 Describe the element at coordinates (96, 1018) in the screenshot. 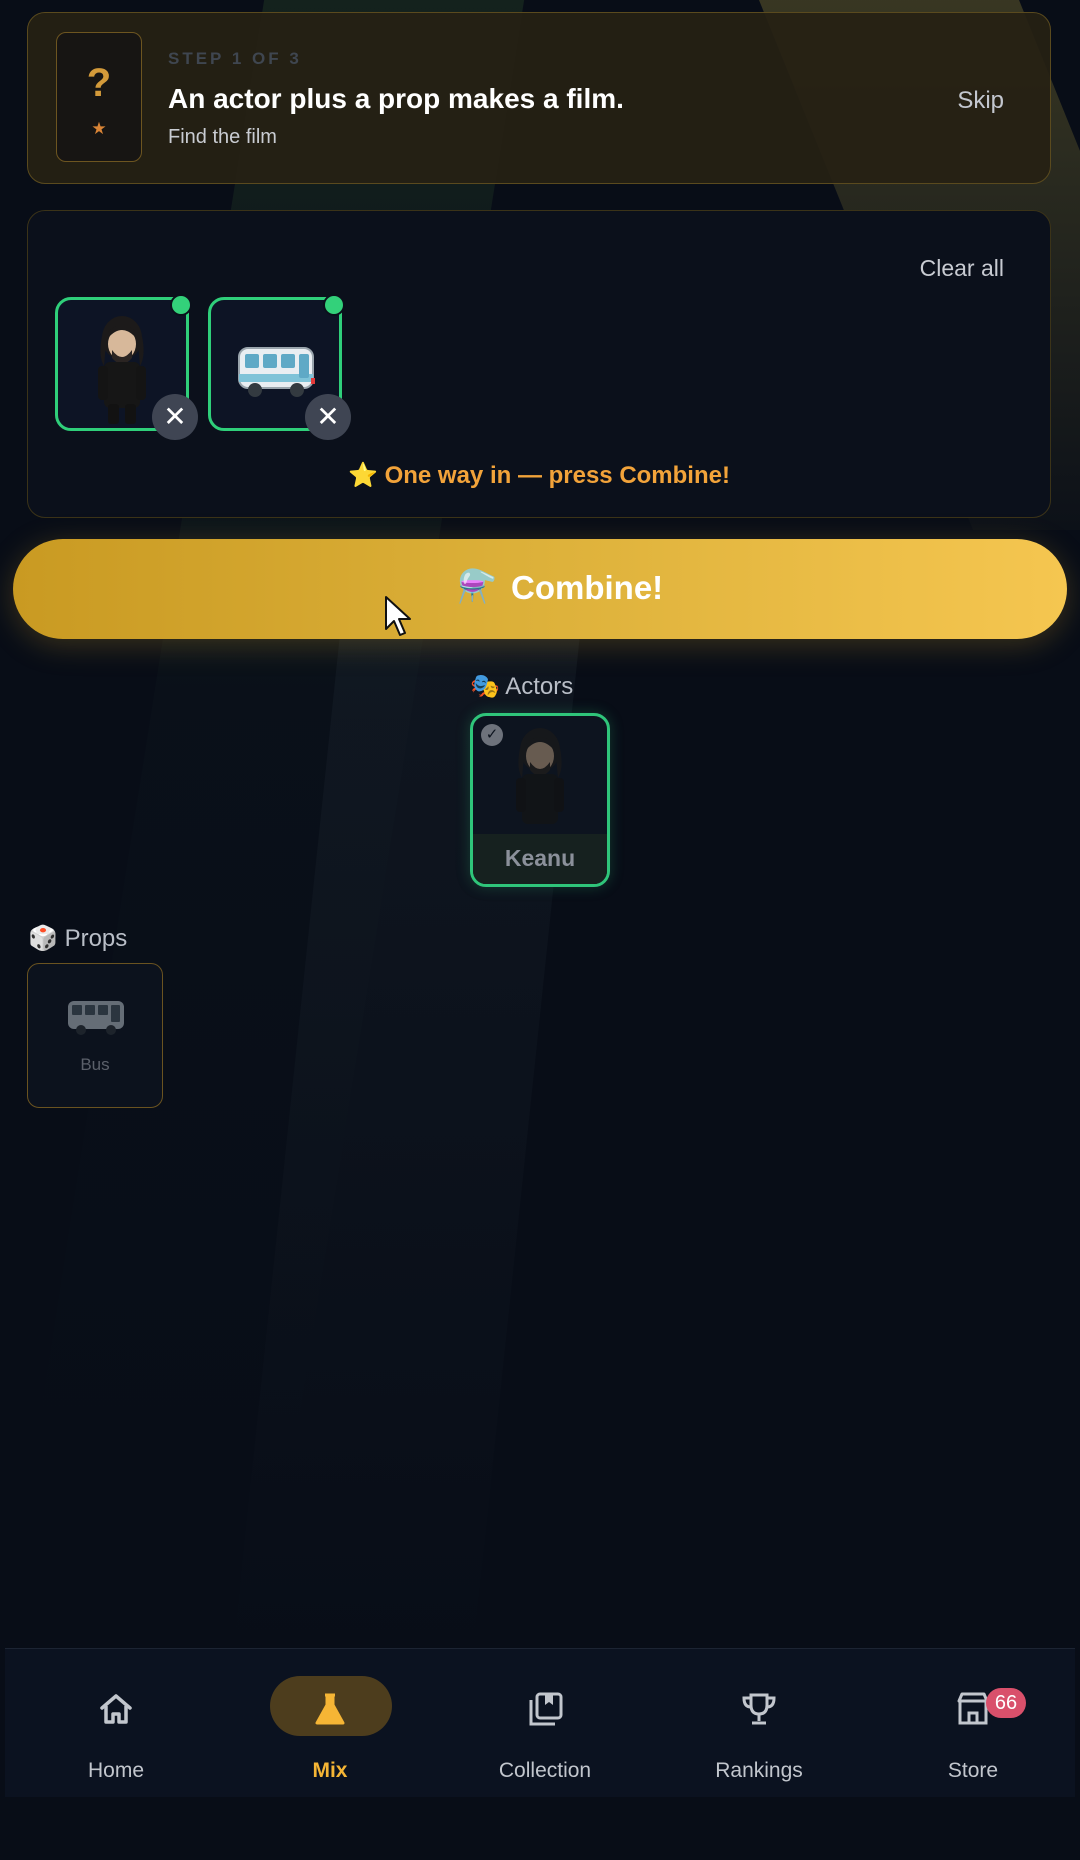

I see `bus-icon` at that location.